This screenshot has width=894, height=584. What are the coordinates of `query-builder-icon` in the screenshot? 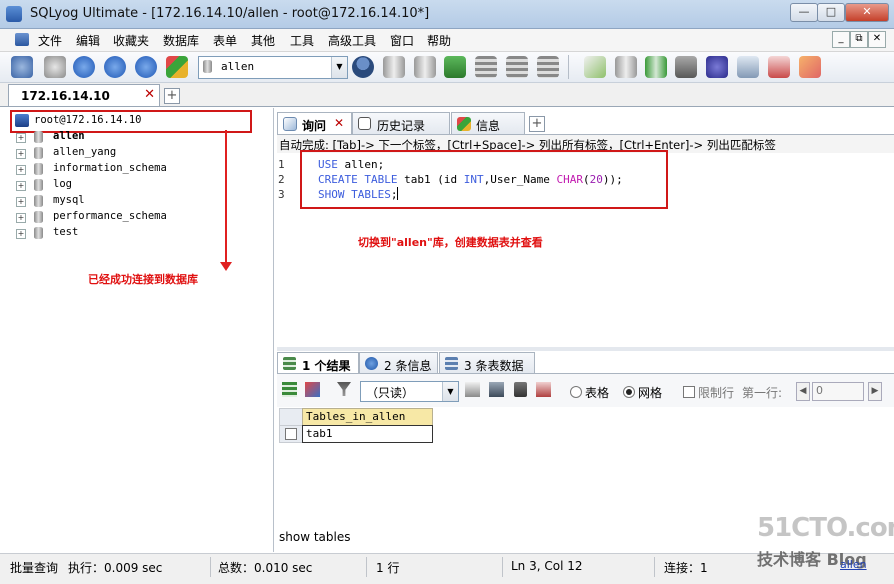 It's located at (810, 67).